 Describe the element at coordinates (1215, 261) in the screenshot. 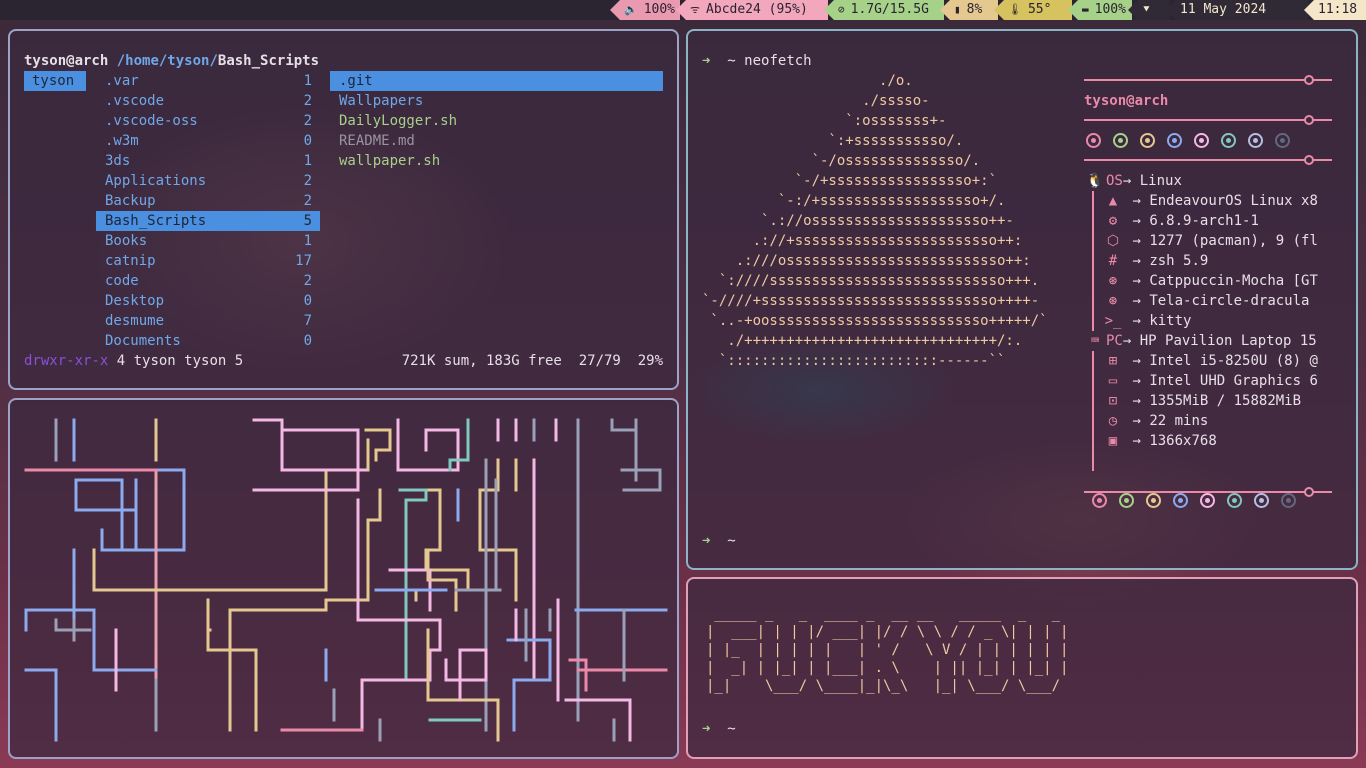

I see `info-row: # → zsh 5.9` at that location.